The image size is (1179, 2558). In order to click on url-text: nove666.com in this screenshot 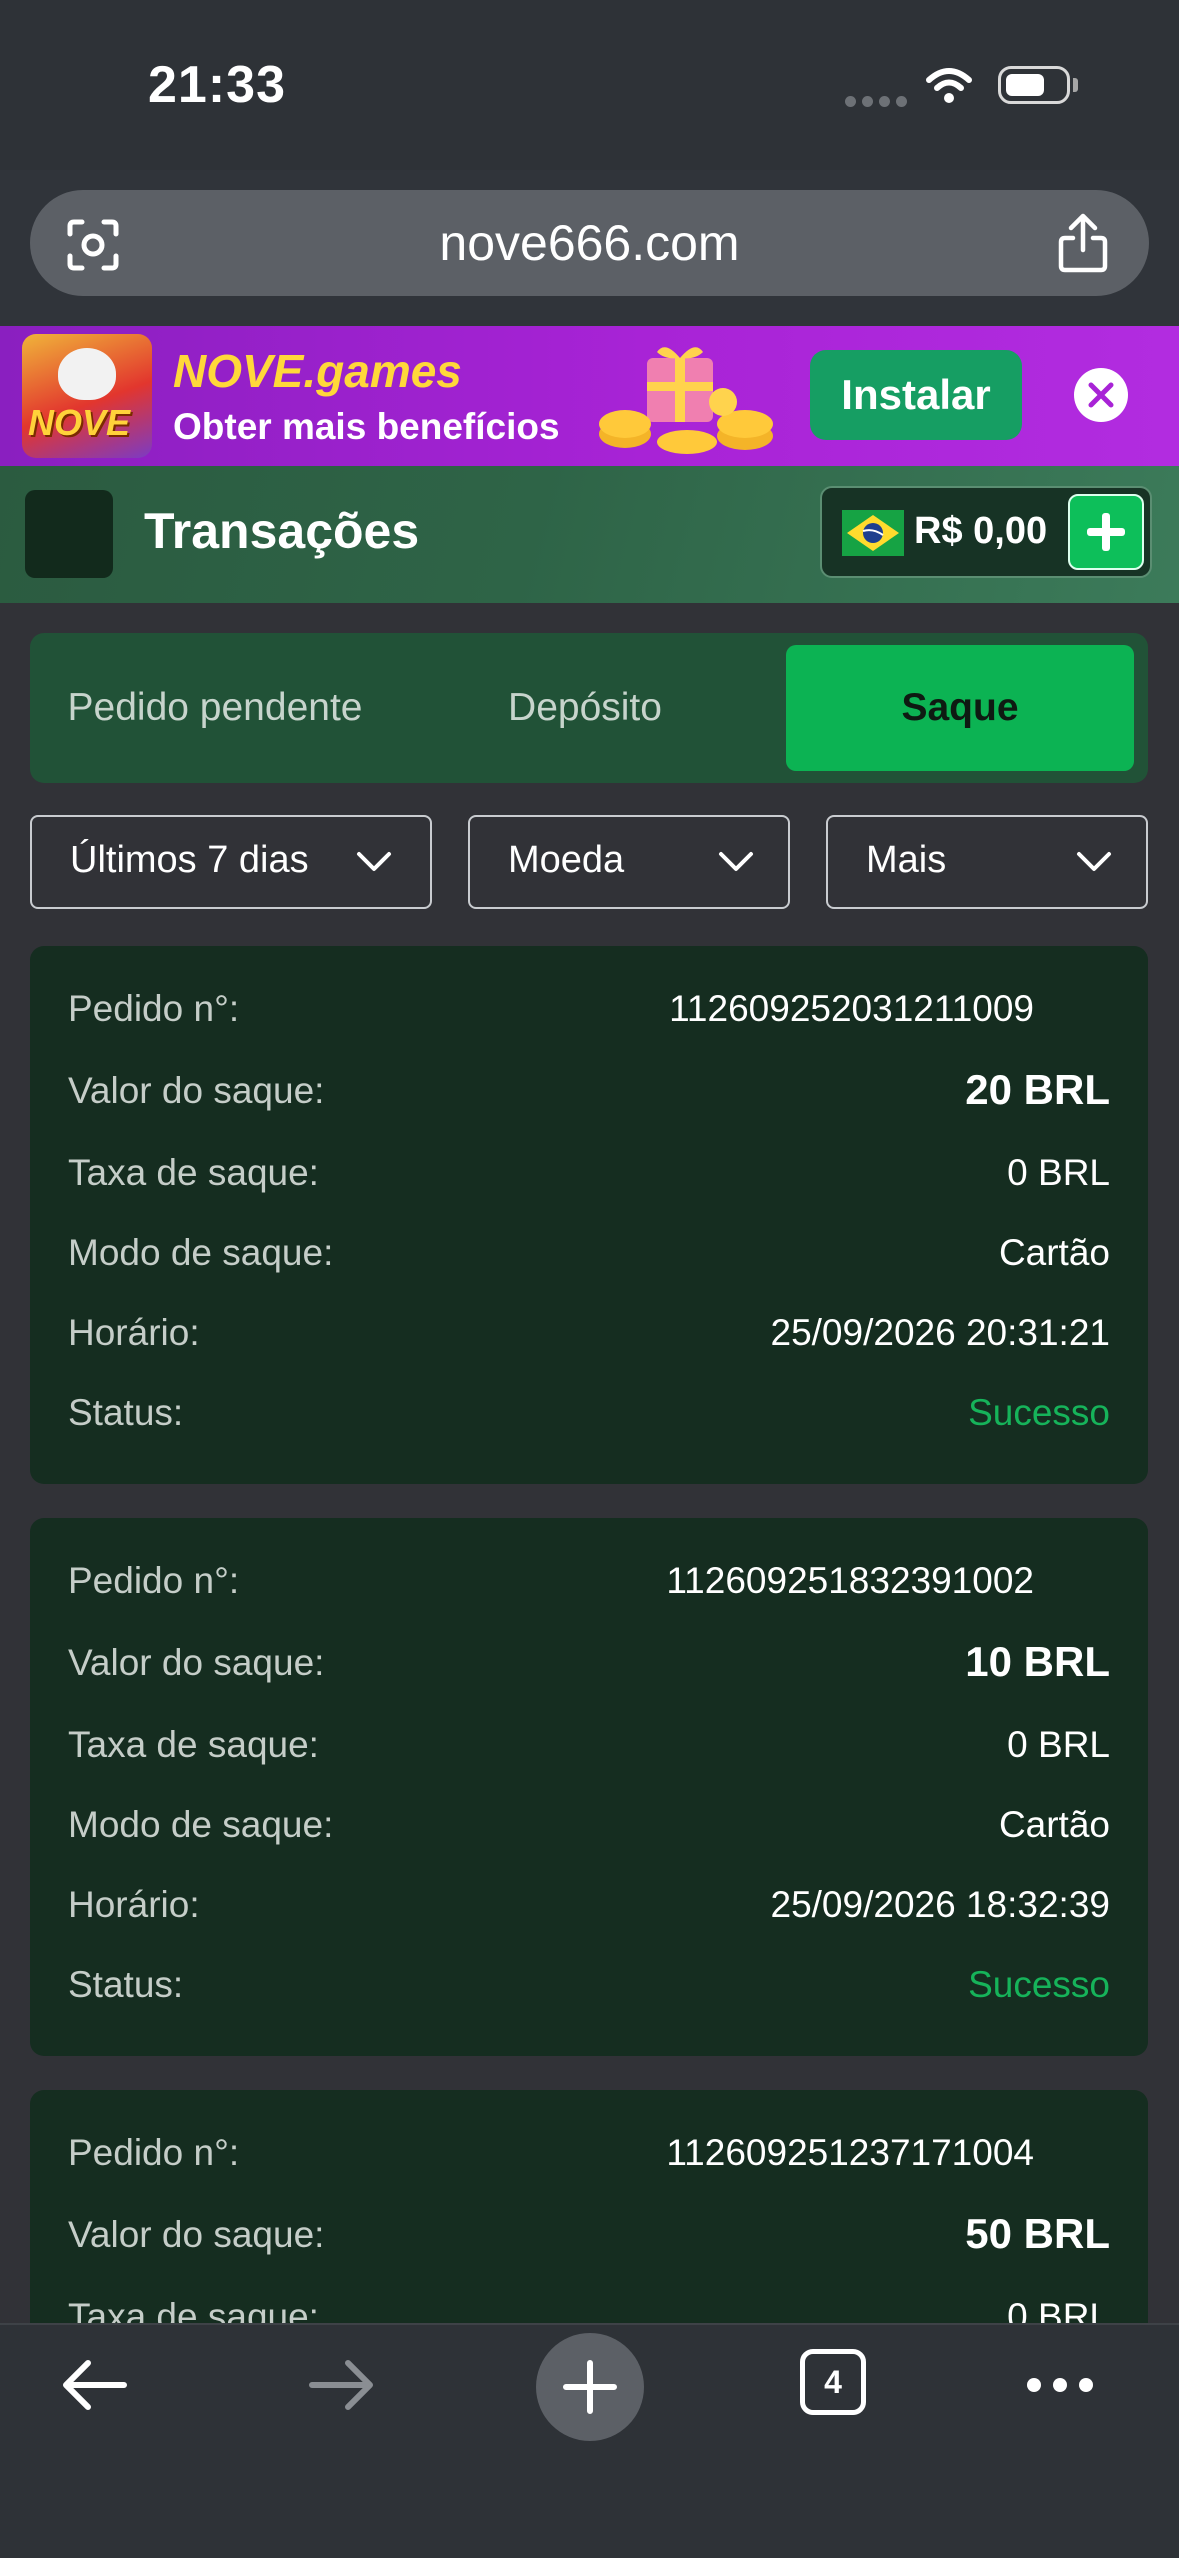, I will do `click(589, 243)`.